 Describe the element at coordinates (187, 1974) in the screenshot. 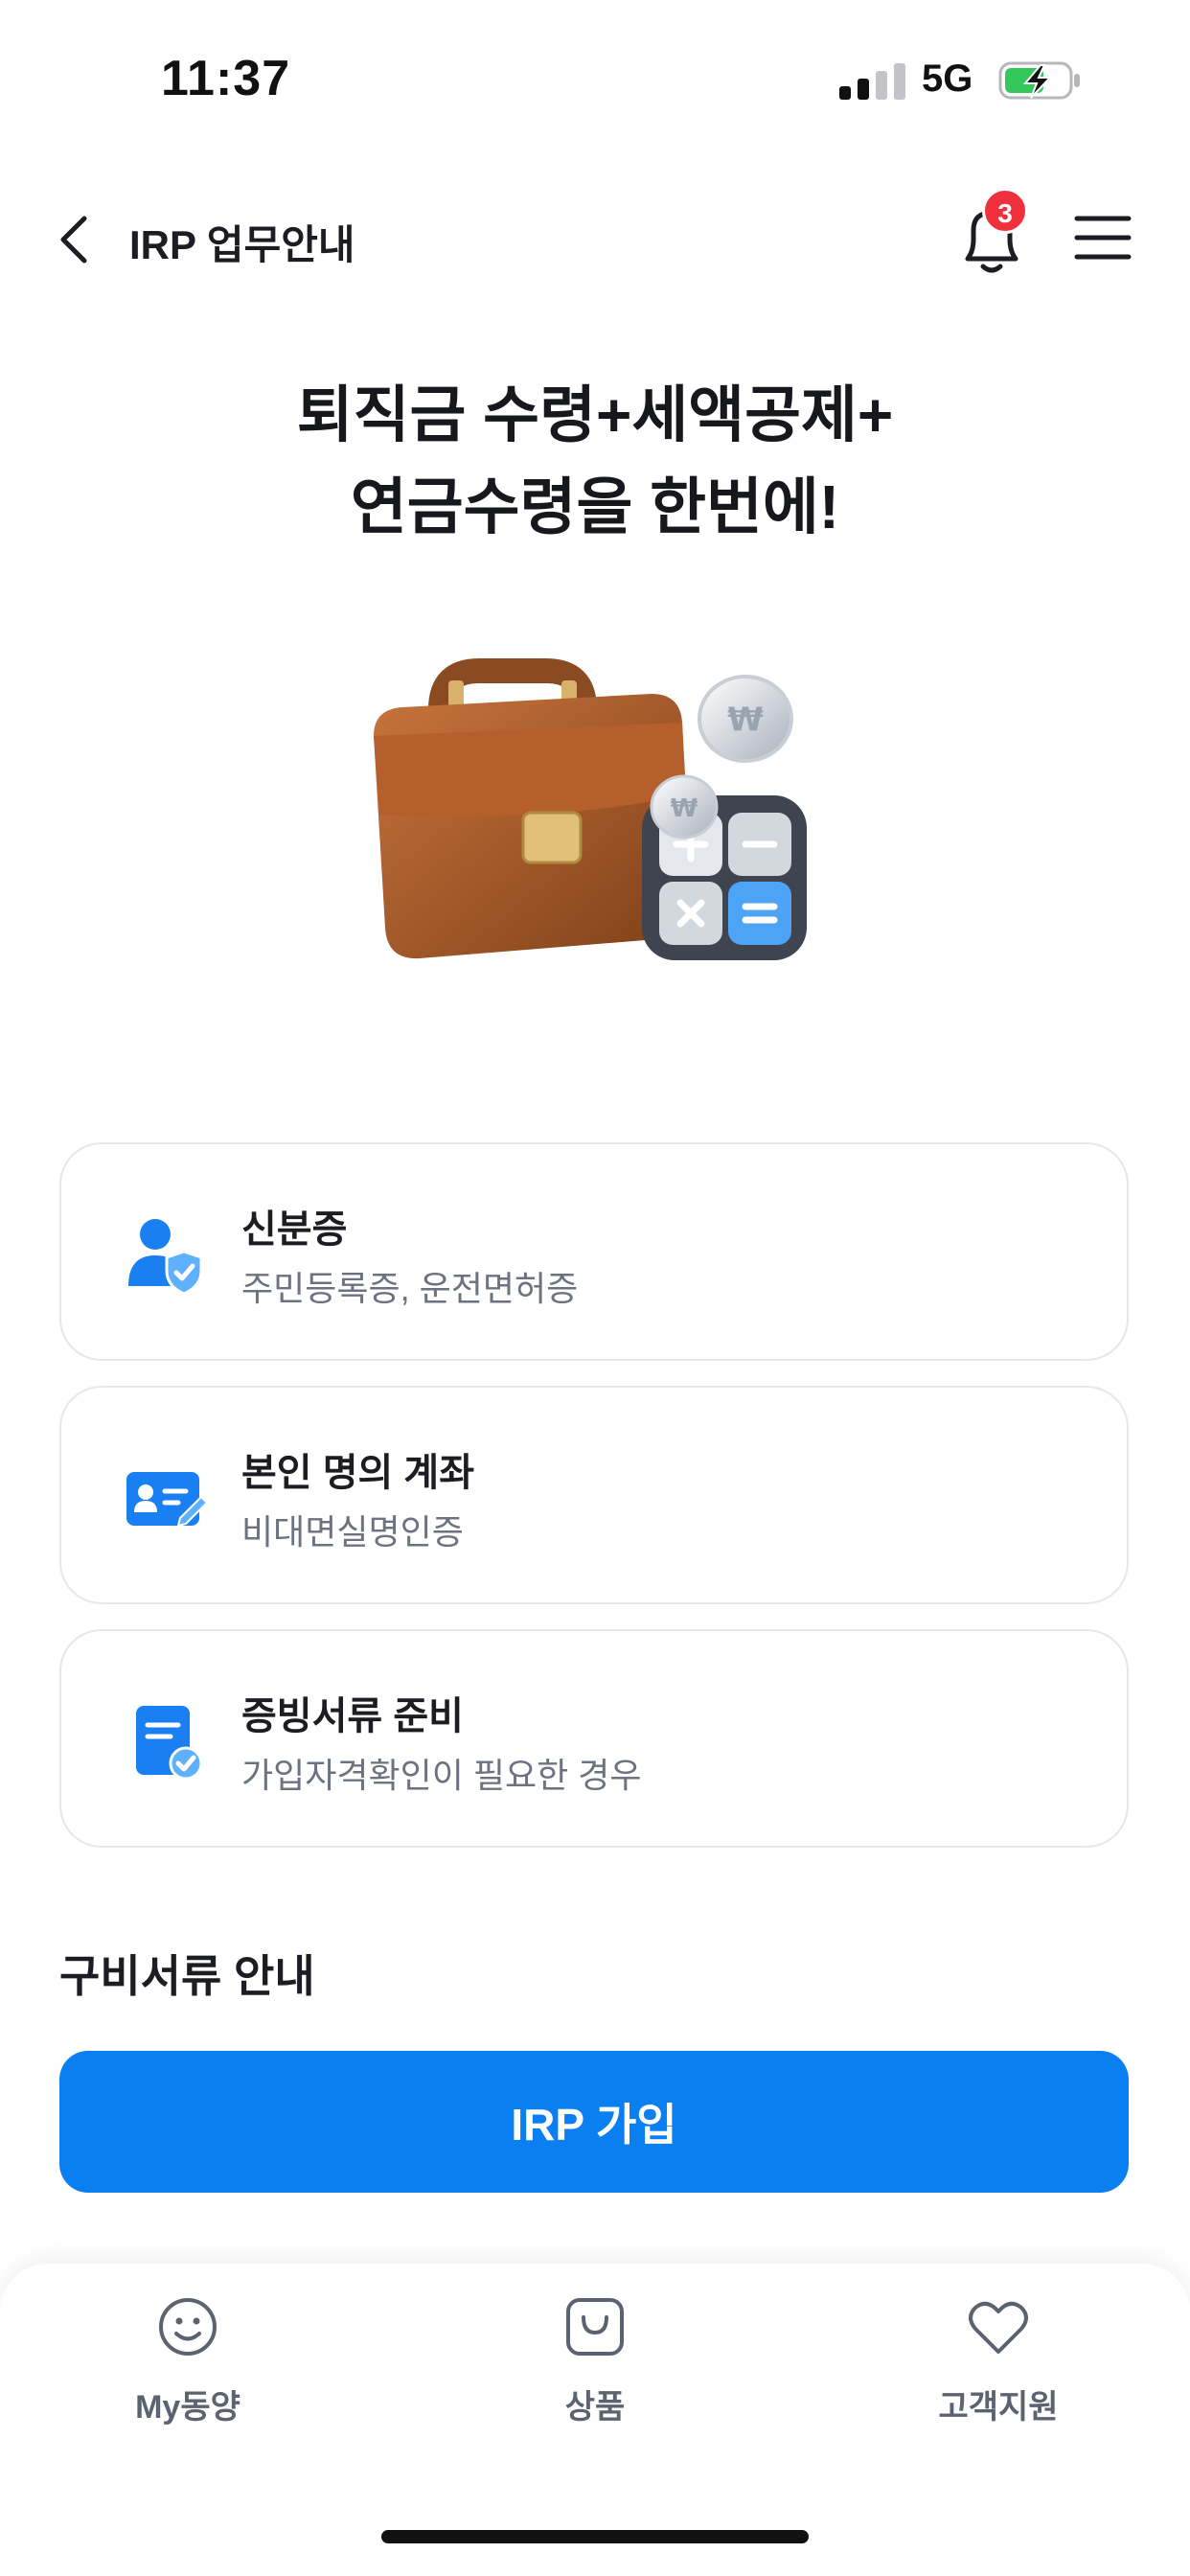

I see `section-title-documents: 구비서류 안내` at that location.